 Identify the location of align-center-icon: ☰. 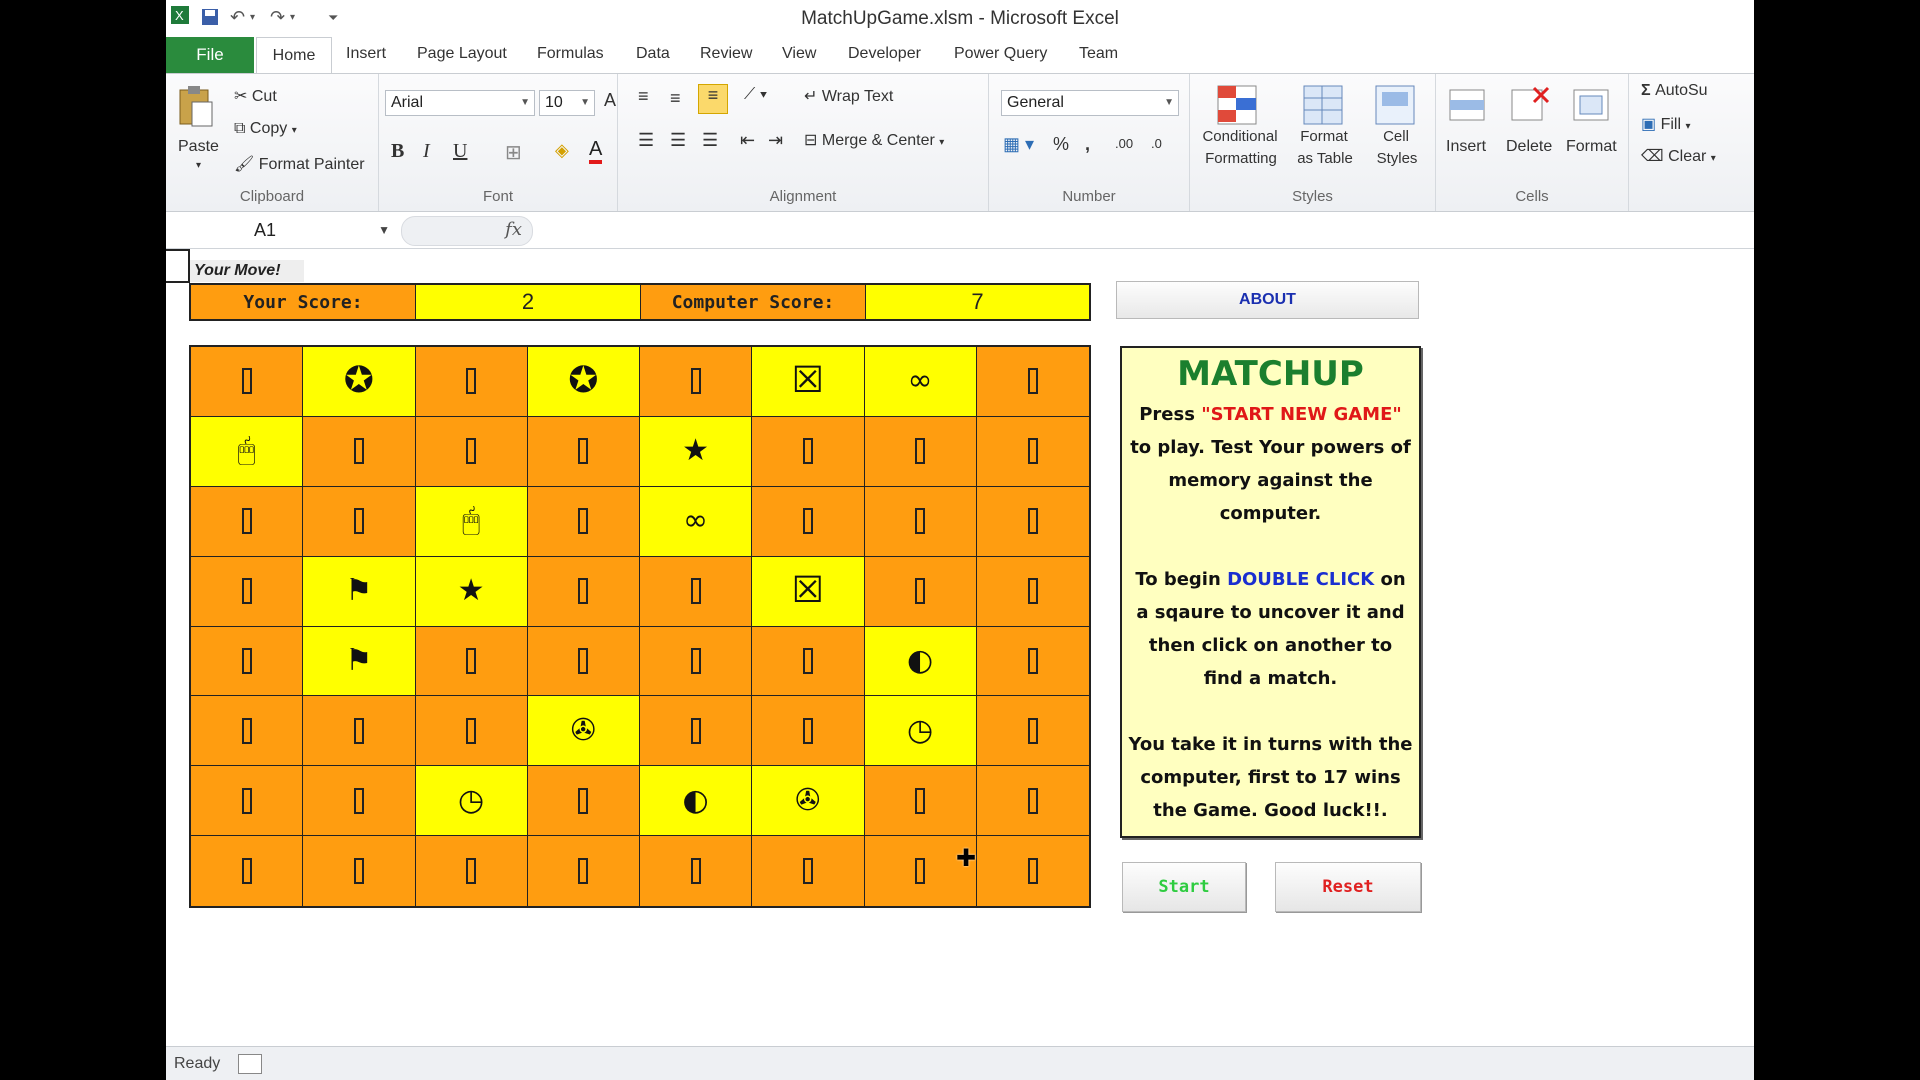
(678, 140).